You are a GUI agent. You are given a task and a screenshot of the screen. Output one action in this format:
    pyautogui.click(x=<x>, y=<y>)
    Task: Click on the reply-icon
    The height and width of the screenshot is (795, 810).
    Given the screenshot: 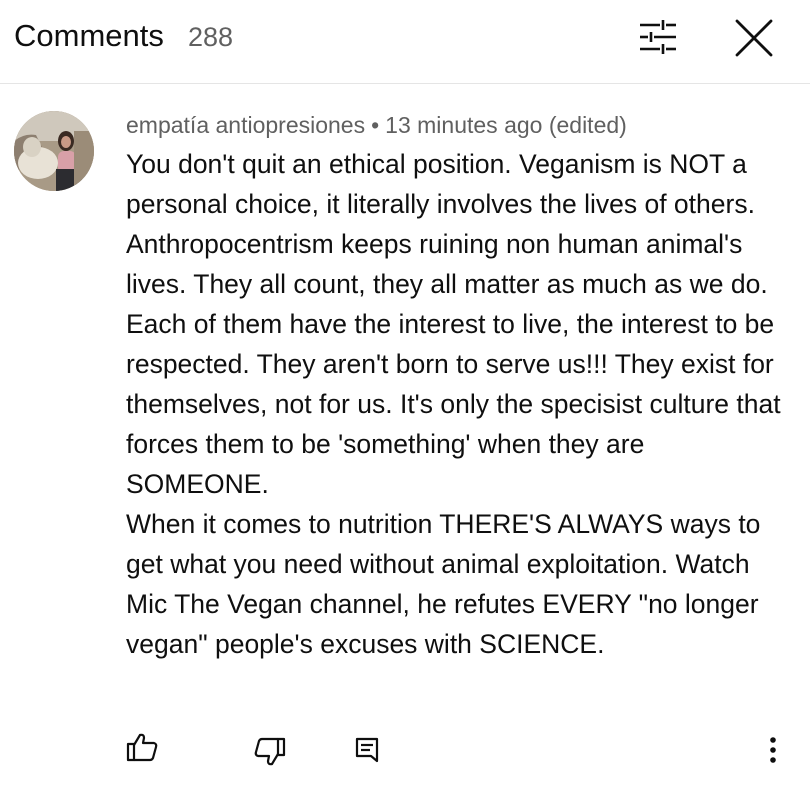 What is the action you would take?
    pyautogui.click(x=367, y=750)
    